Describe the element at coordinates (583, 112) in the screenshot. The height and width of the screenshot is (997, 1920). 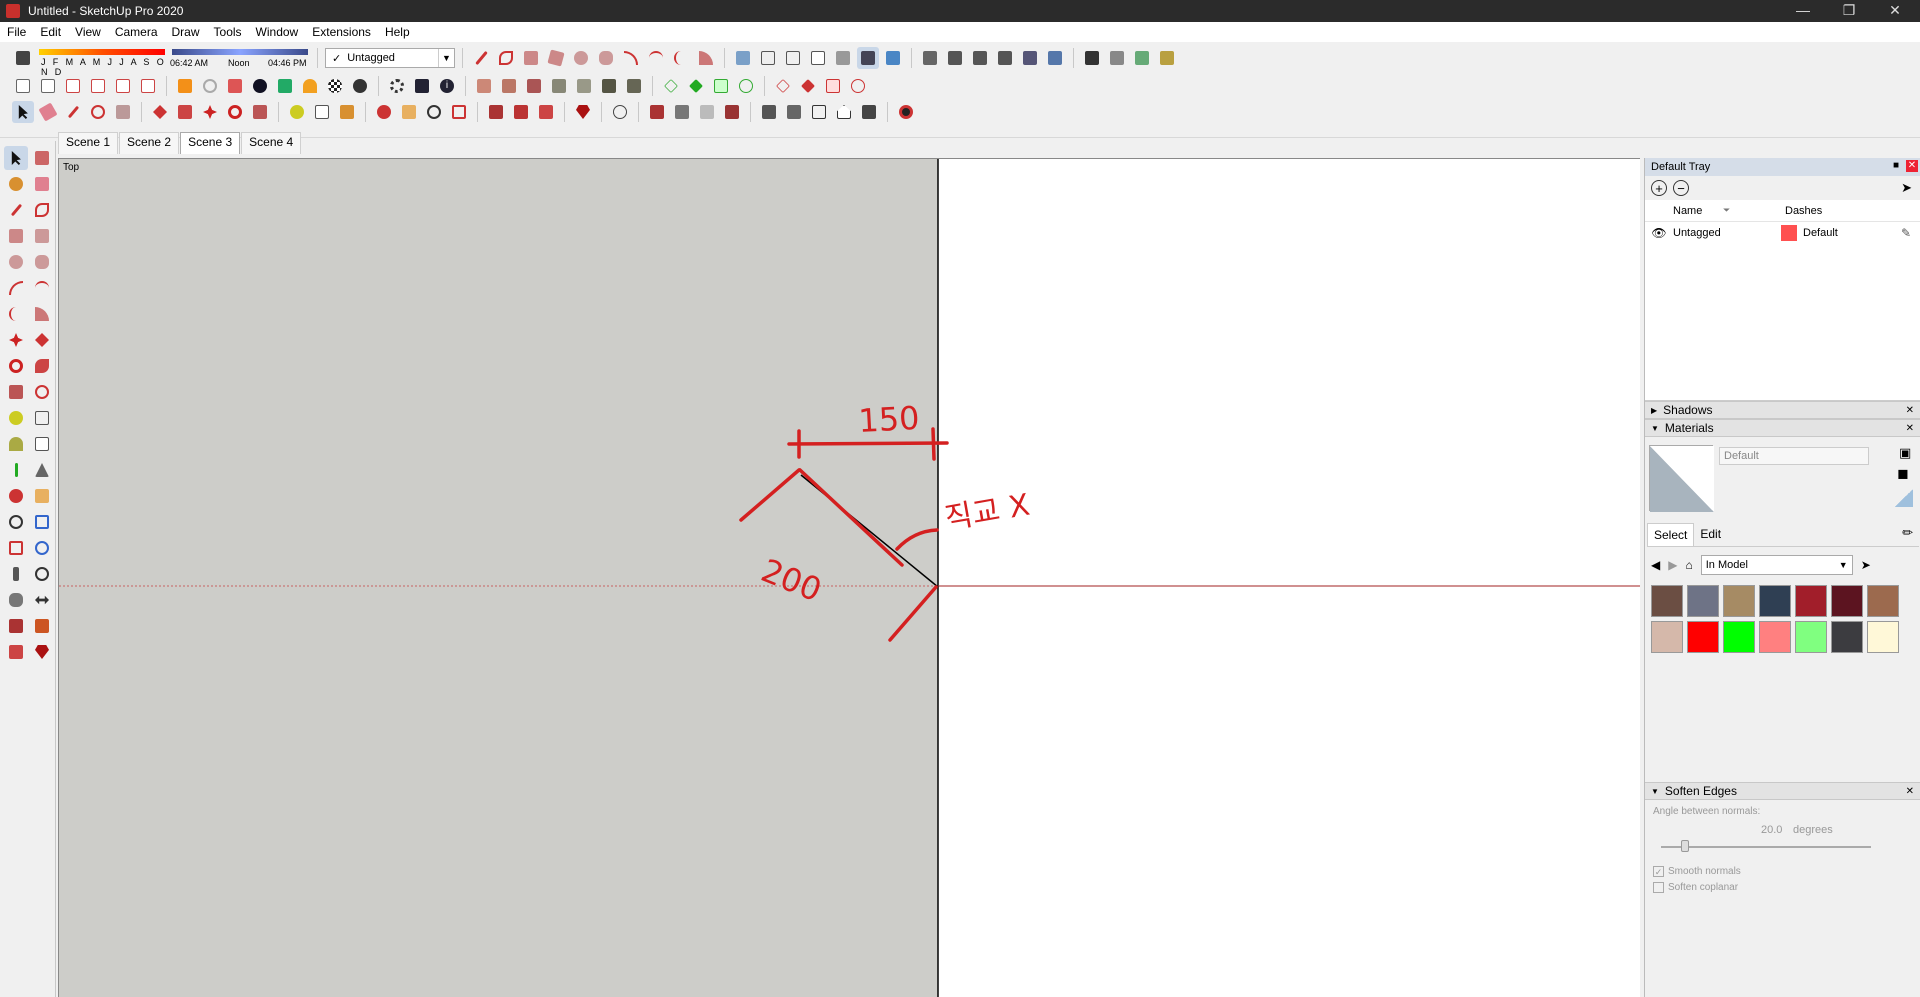
I see `ruby-icon` at that location.